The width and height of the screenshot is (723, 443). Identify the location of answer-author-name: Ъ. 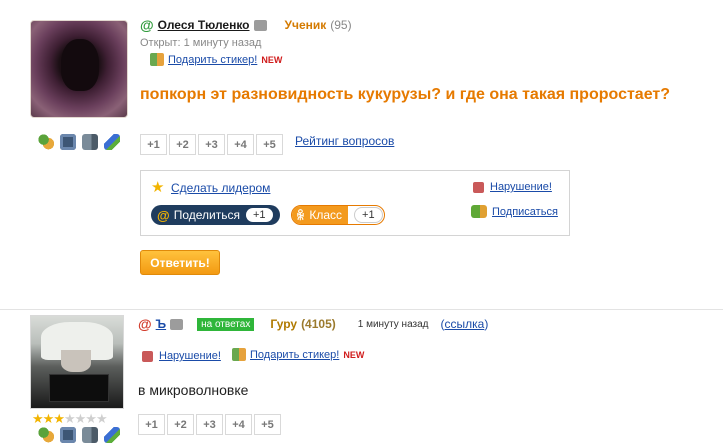
(161, 324).